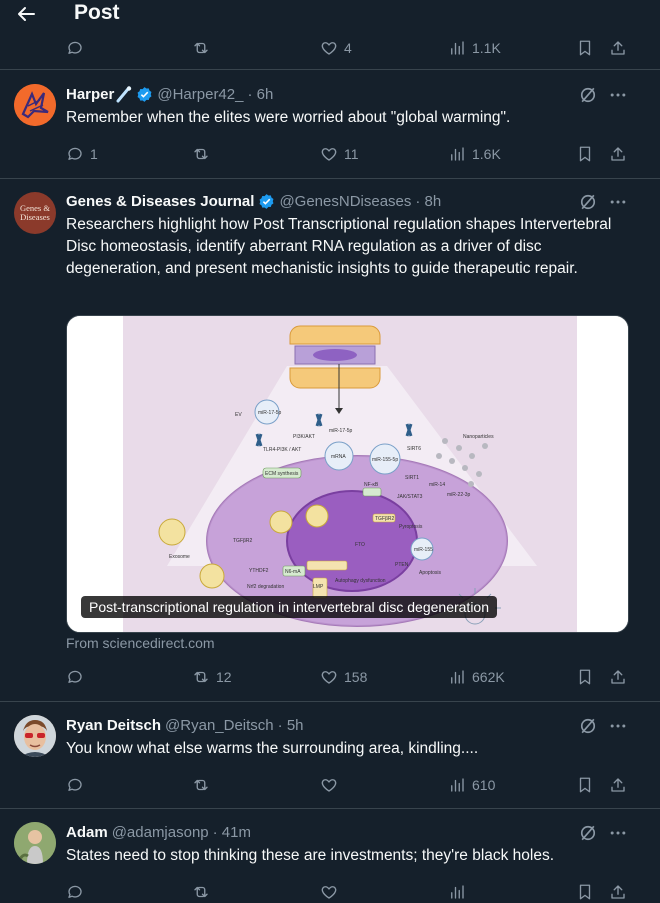 This screenshot has width=660, height=903. I want to click on post-time: · 8h, so click(428, 201).